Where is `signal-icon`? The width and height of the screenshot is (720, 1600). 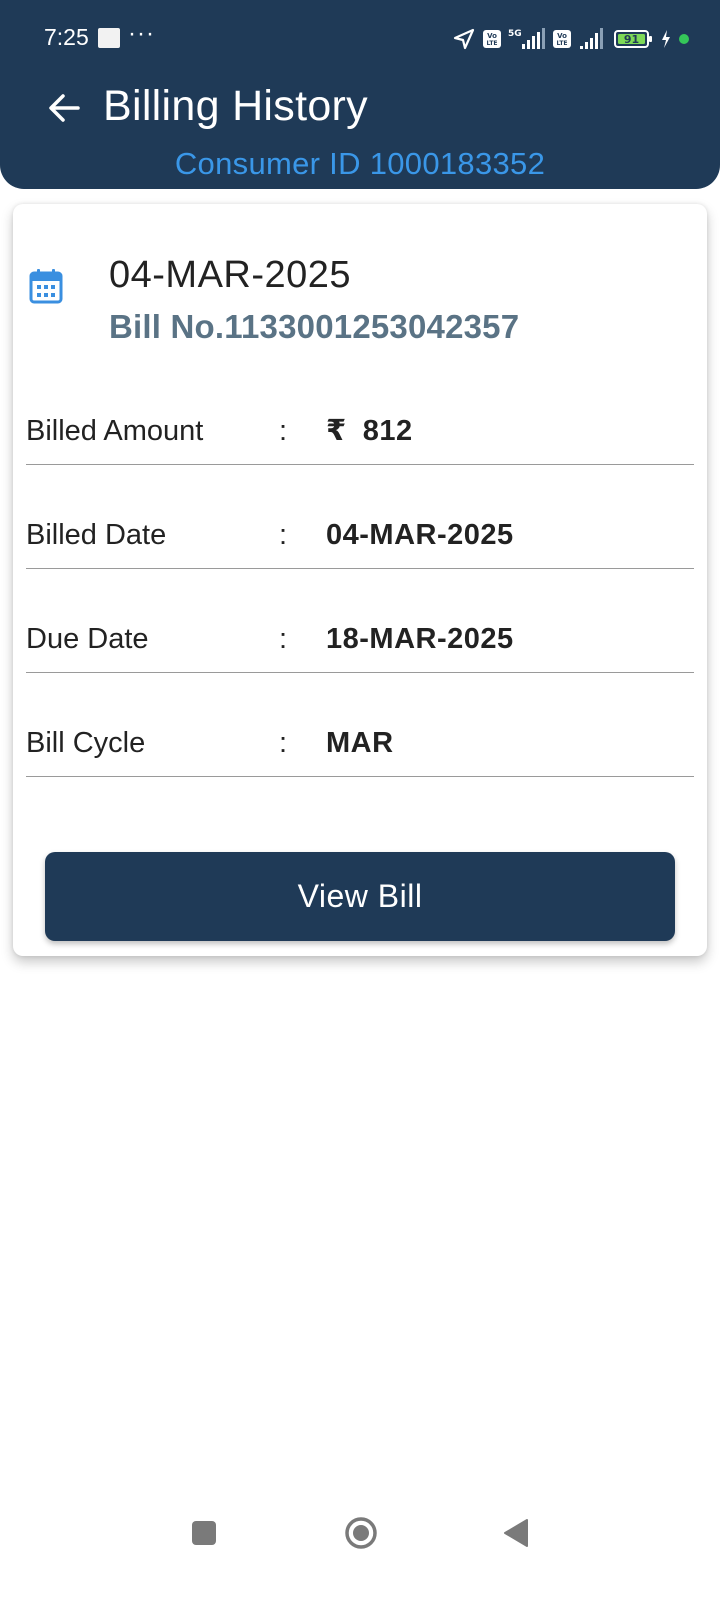 signal-icon is located at coordinates (591, 38).